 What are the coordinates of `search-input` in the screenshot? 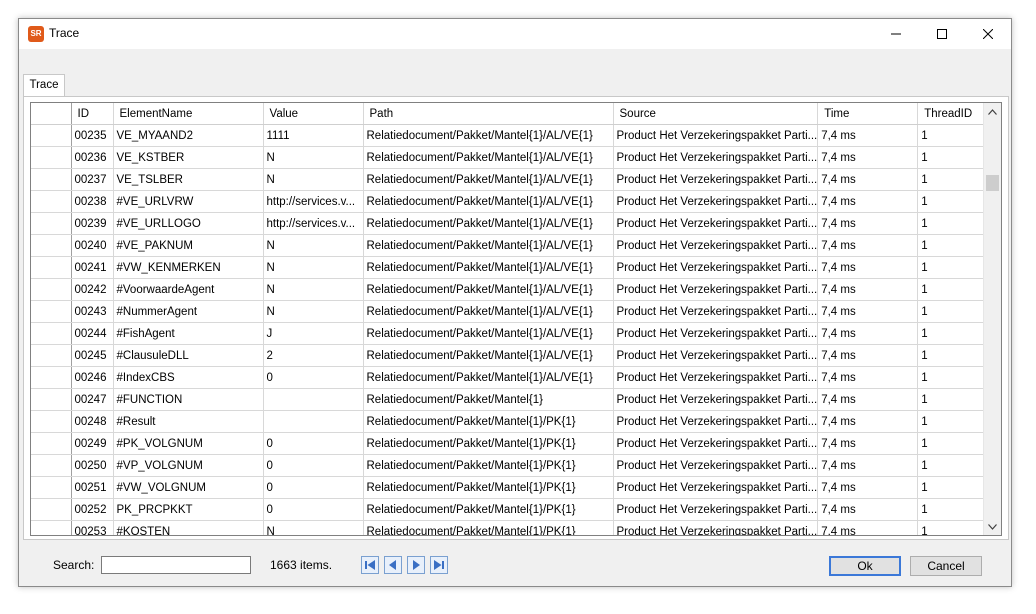 It's located at (176, 565).